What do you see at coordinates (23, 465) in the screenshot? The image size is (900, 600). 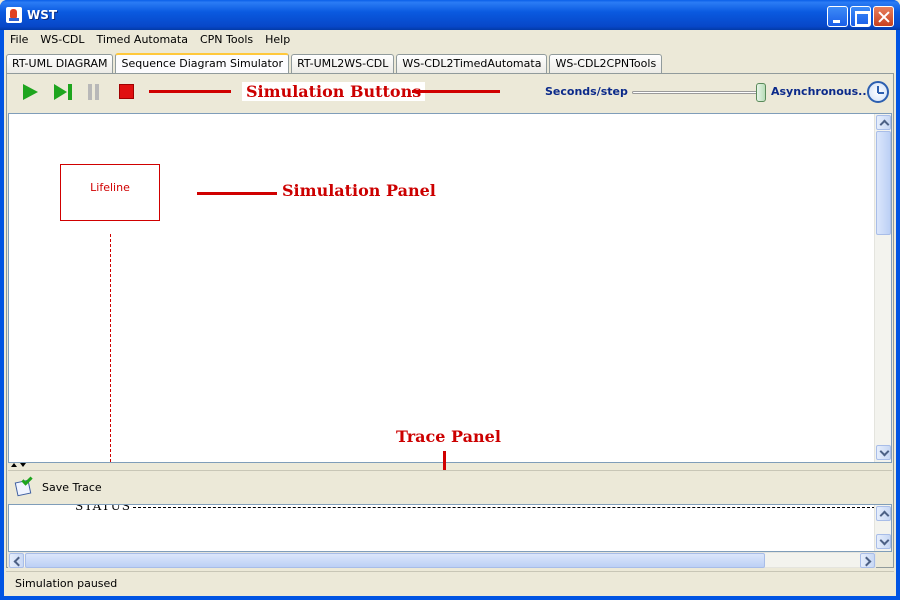 I see `splitter-down-arrow-icon` at bounding box center [23, 465].